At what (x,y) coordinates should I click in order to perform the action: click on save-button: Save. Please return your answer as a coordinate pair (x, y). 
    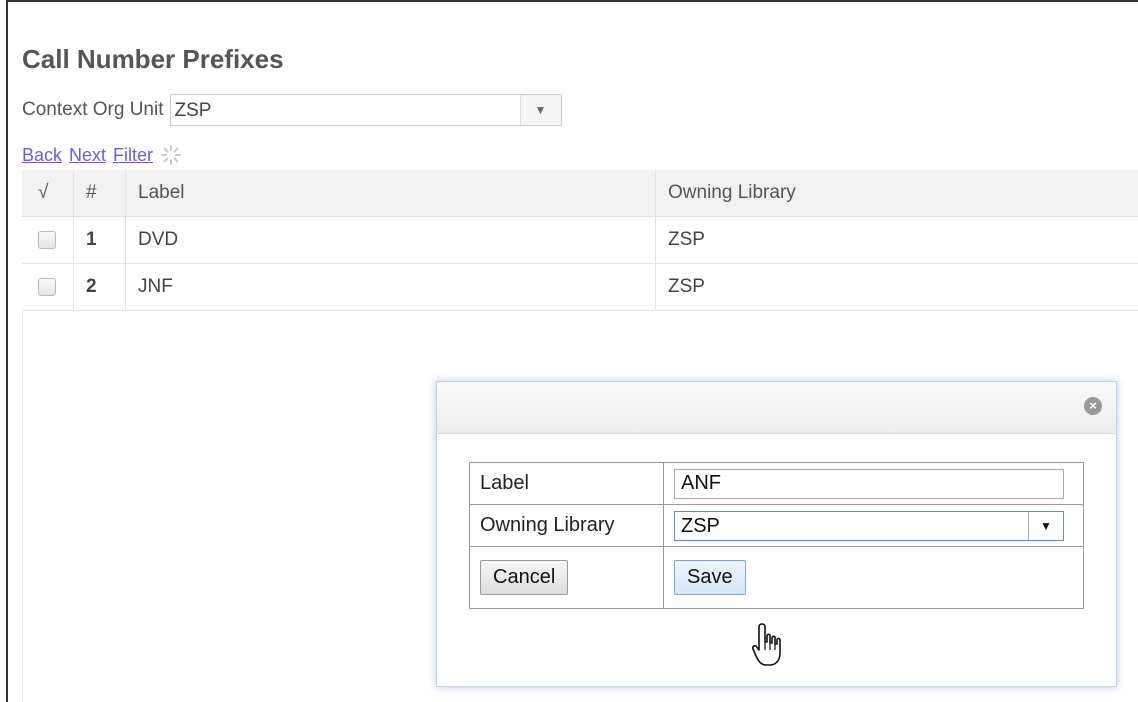
    Looking at the image, I should click on (710, 577).